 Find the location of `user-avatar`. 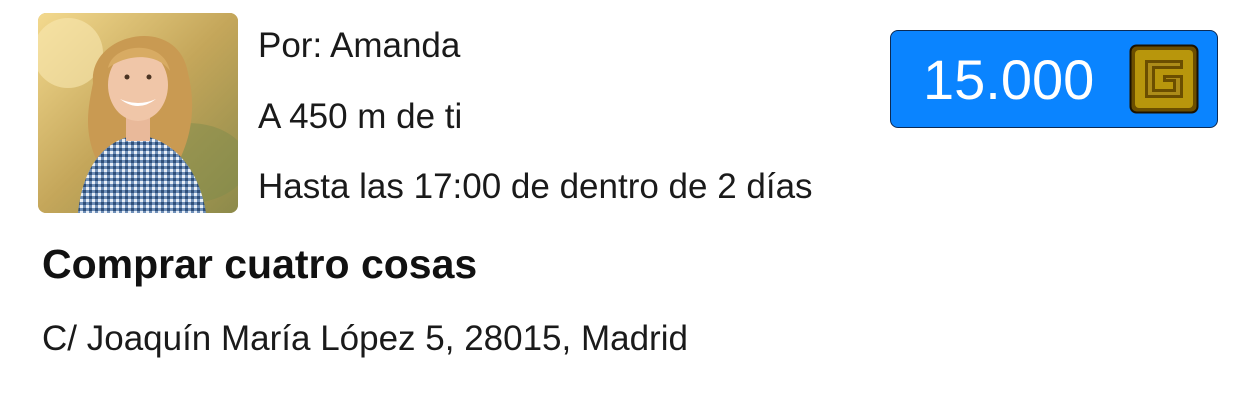

user-avatar is located at coordinates (138, 113).